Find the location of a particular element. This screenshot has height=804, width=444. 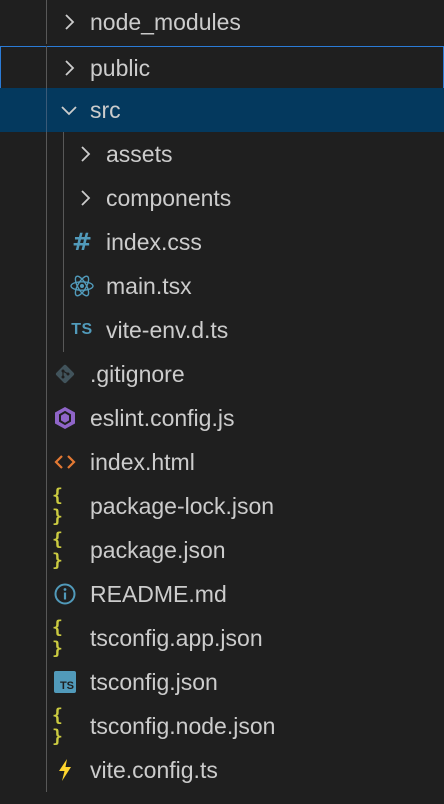

tree-item-label: public is located at coordinates (120, 68).